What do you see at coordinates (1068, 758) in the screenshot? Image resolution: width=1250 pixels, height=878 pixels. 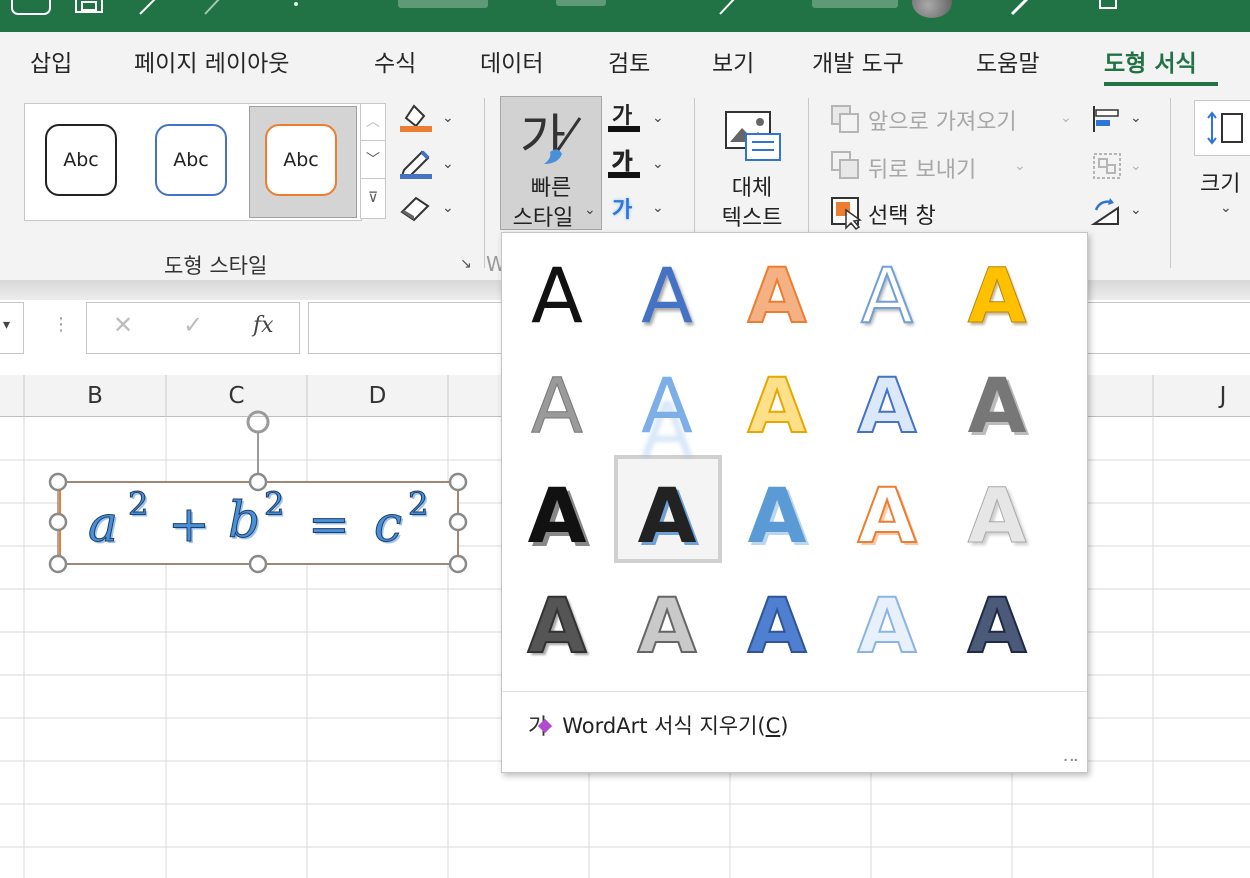 I see `resize-grip-icon: ⠠⠤` at bounding box center [1068, 758].